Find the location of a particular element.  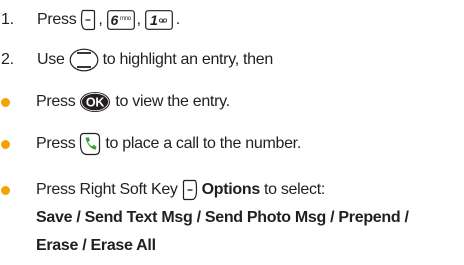

period: . is located at coordinates (177, 19).